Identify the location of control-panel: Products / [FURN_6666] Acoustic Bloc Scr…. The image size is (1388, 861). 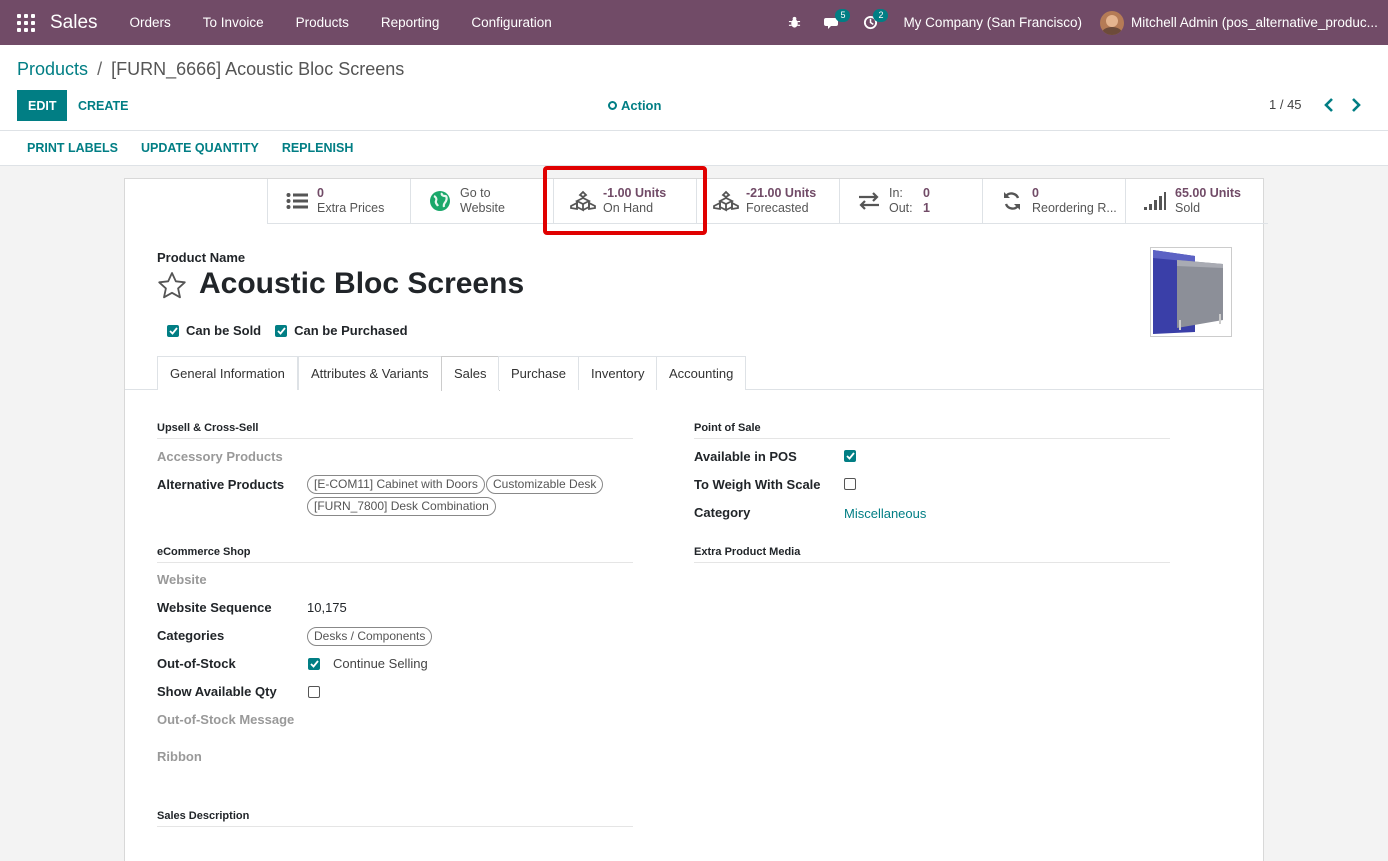
(694, 88).